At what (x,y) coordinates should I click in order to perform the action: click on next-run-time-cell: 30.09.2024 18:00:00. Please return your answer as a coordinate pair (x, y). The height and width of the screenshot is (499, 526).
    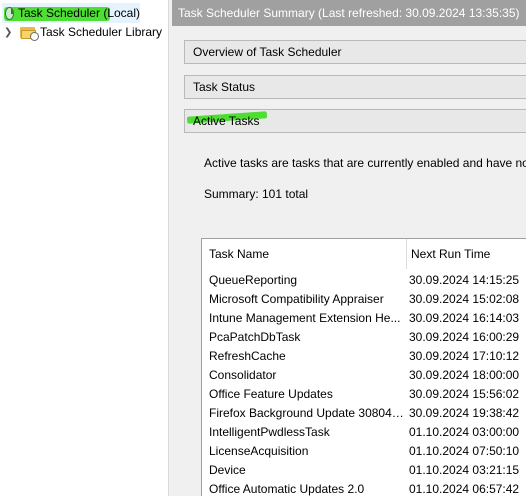
    Looking at the image, I should click on (464, 375).